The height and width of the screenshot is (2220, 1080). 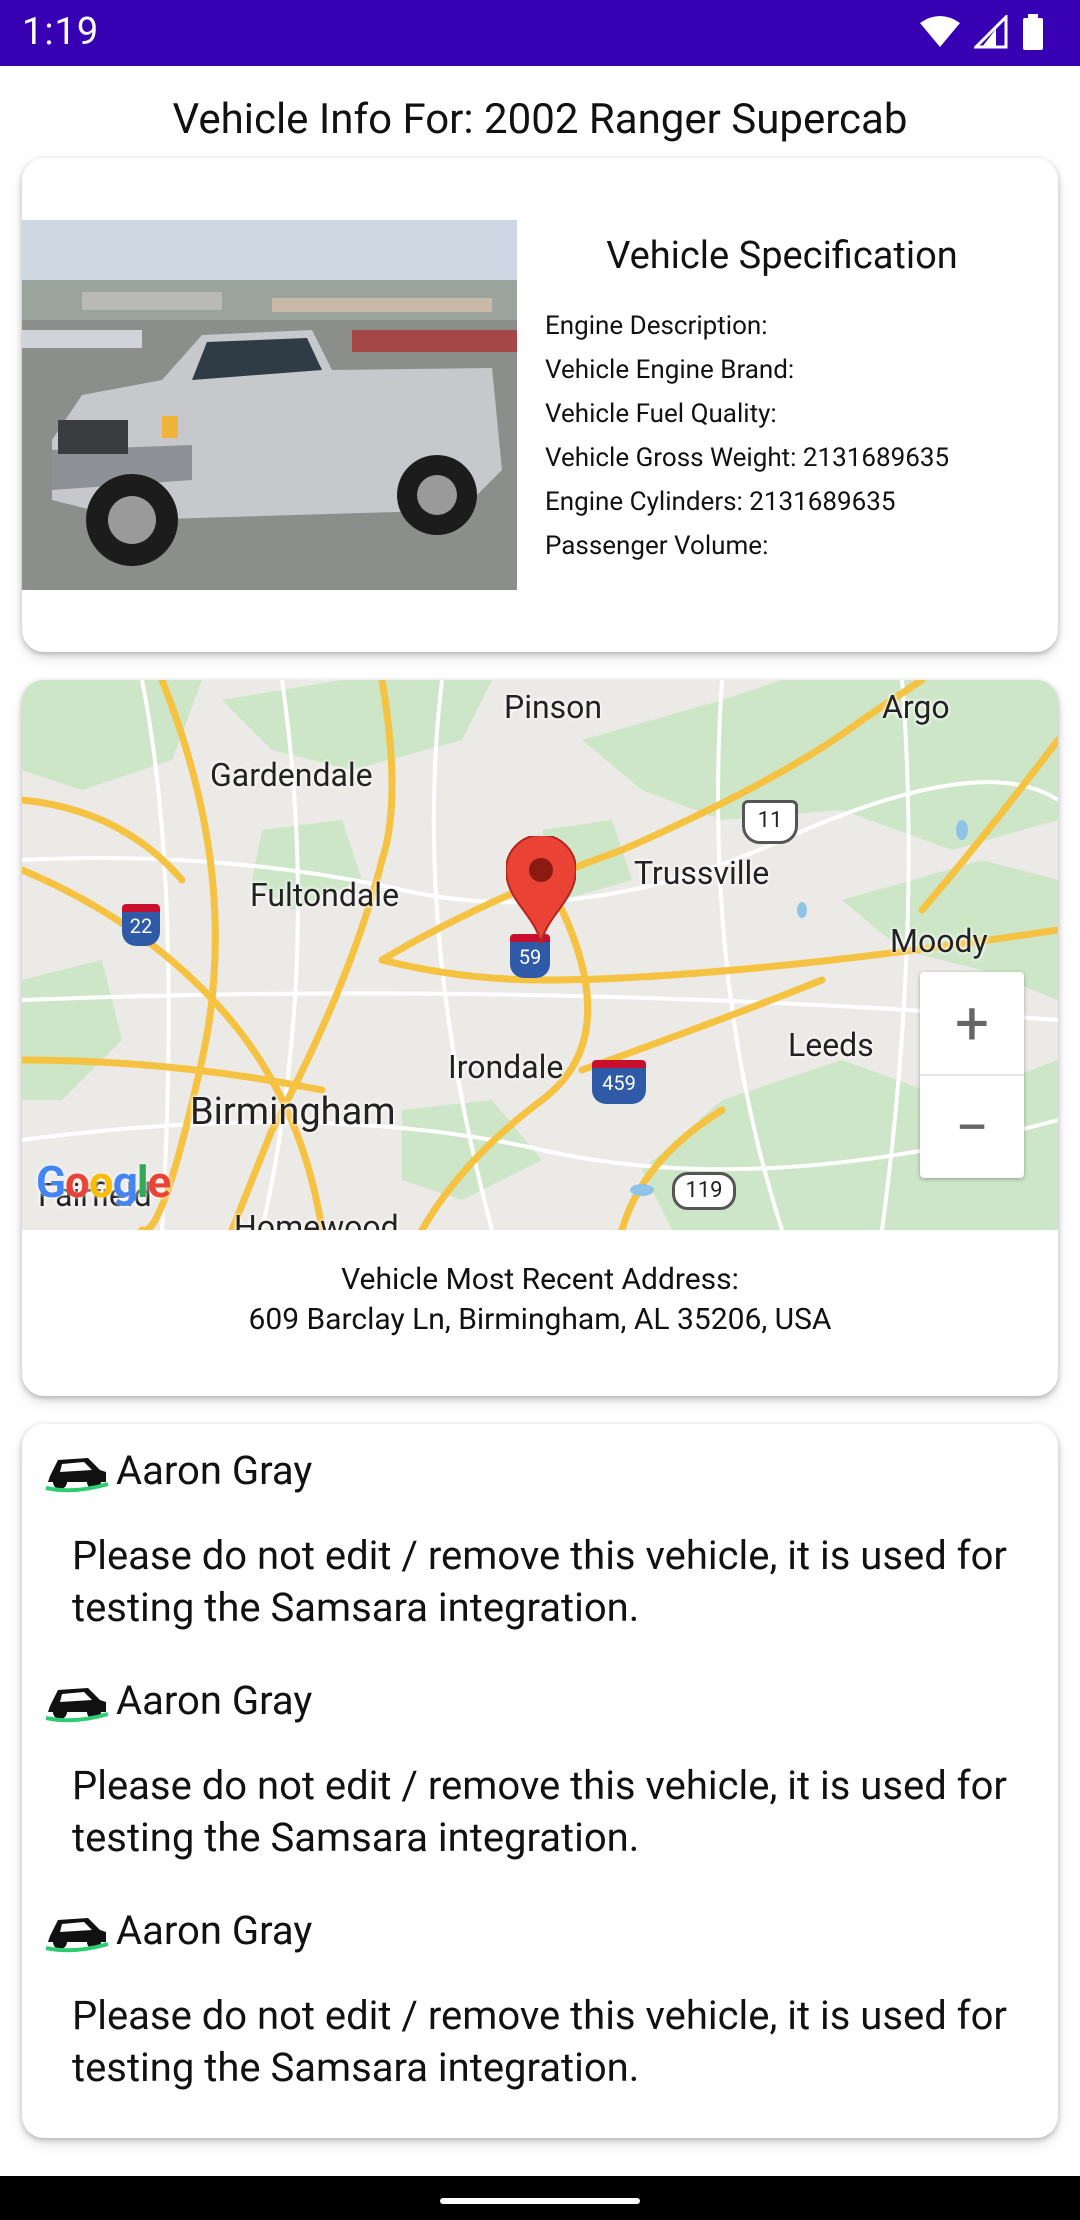 I want to click on vehicle-photo, so click(x=269, y=405).